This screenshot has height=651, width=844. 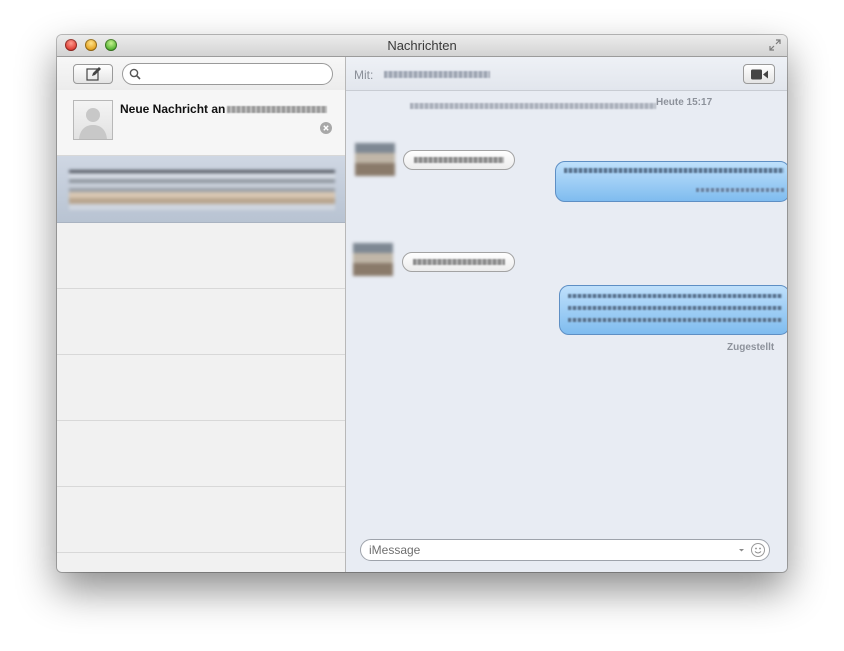 I want to click on chat-toolbar: Mit:, so click(x=566, y=74).